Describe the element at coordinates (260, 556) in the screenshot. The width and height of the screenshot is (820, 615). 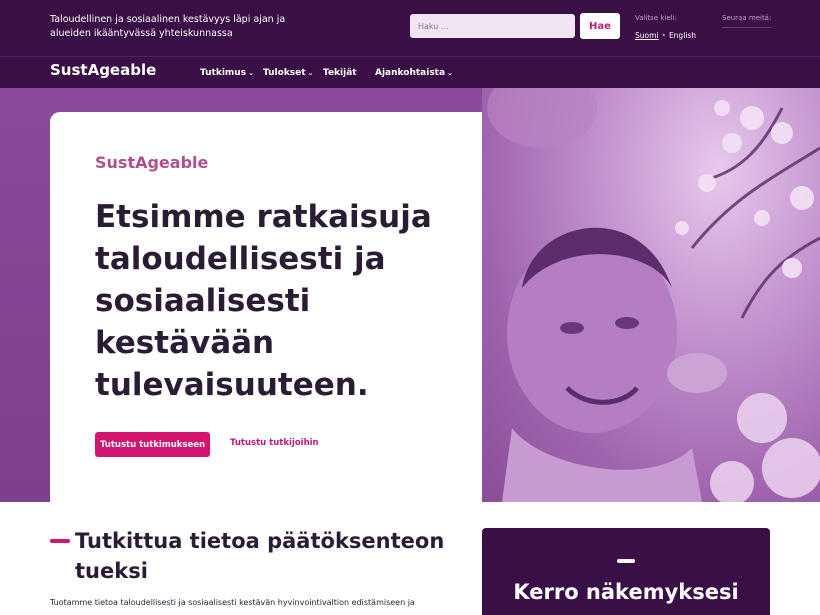
I see `section-title: Tutkittua tietoa päätöksenteon tueksi` at that location.